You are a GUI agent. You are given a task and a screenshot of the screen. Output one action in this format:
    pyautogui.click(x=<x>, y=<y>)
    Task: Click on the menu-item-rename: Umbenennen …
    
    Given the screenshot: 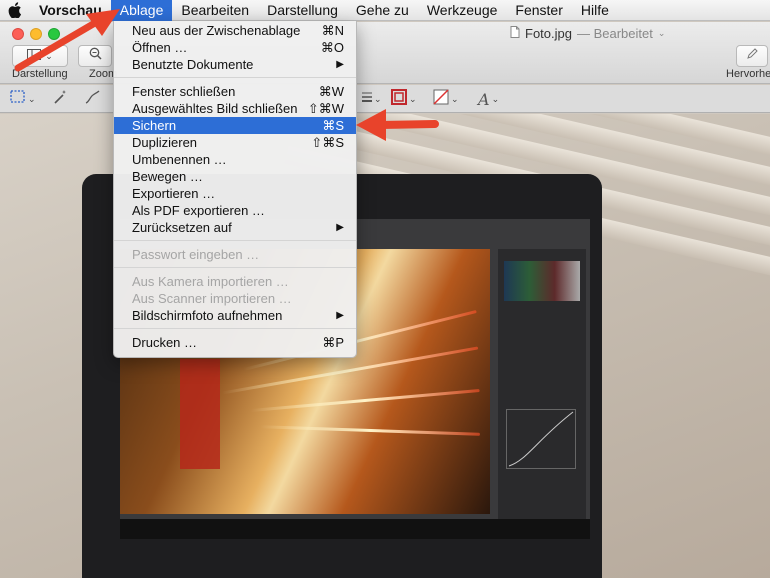 What is the action you would take?
    pyautogui.click(x=235, y=159)
    